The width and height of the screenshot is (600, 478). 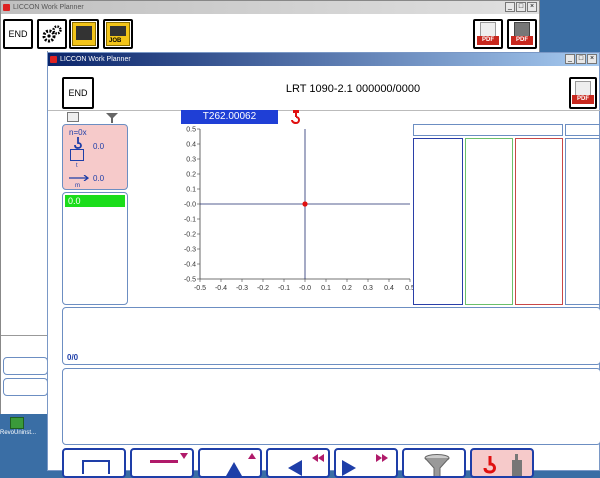 I want to click on y-tick-label: 0.5, so click(x=191, y=130).